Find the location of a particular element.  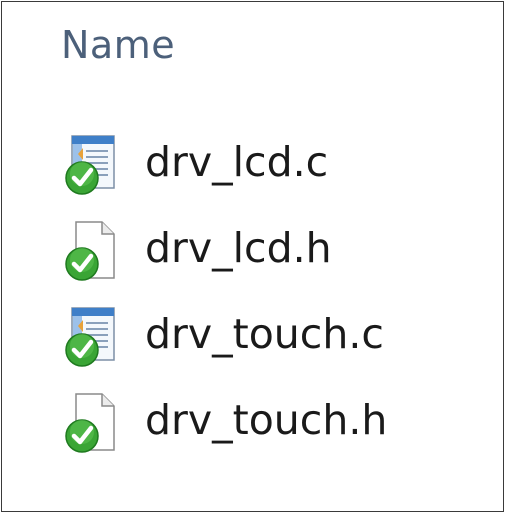

file-row-drv-touch-h: drv_touch.h is located at coordinates (272, 435).